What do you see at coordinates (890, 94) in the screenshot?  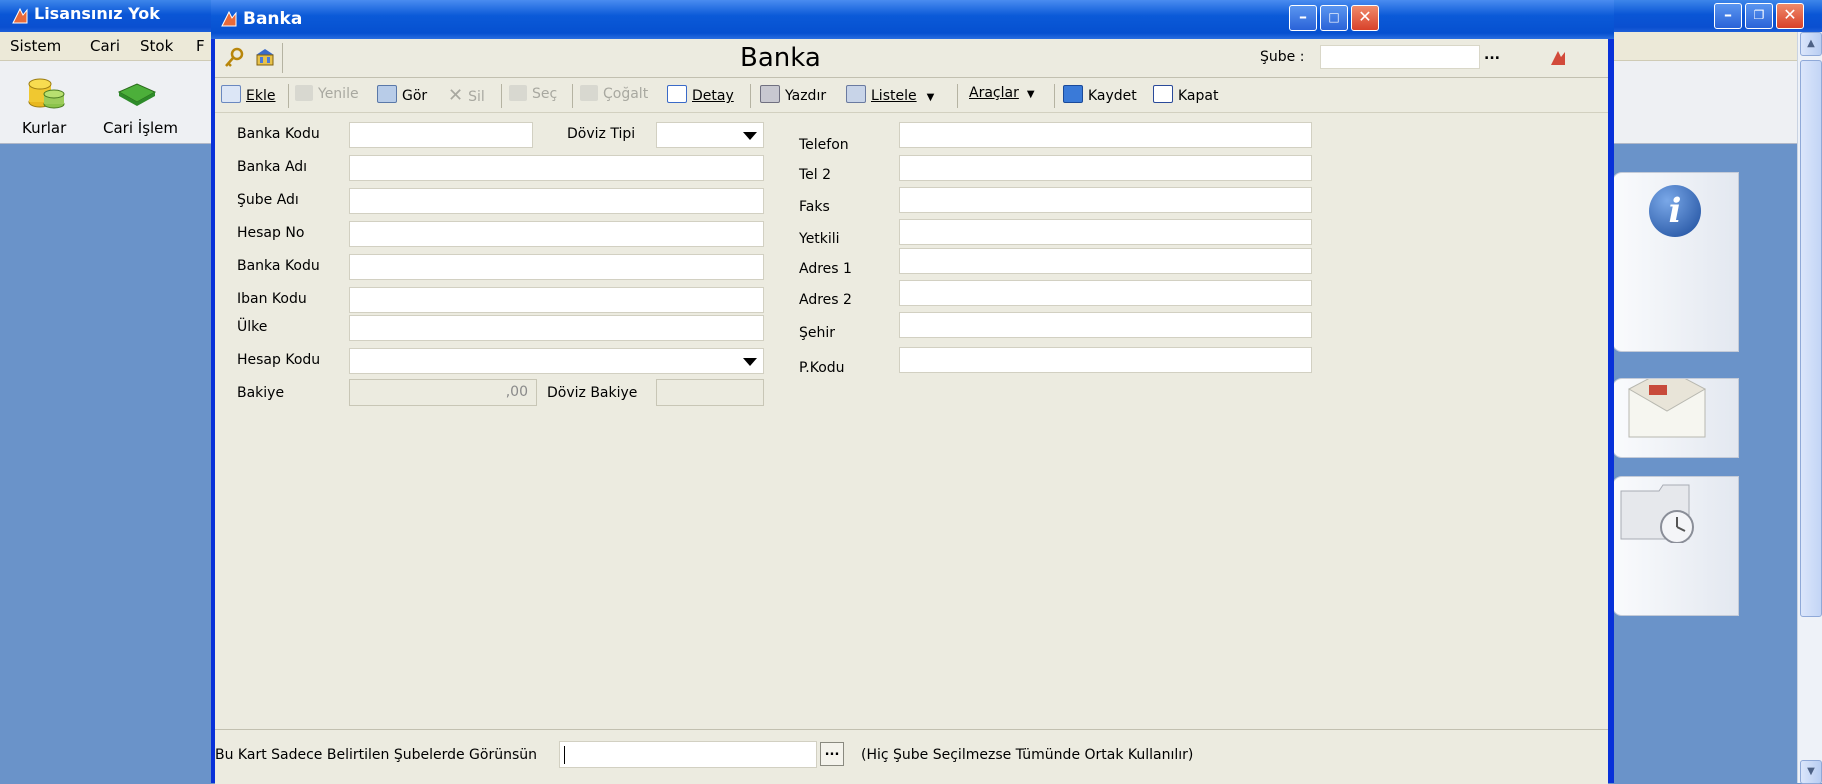 I see `listele-button: Listele ▼` at bounding box center [890, 94].